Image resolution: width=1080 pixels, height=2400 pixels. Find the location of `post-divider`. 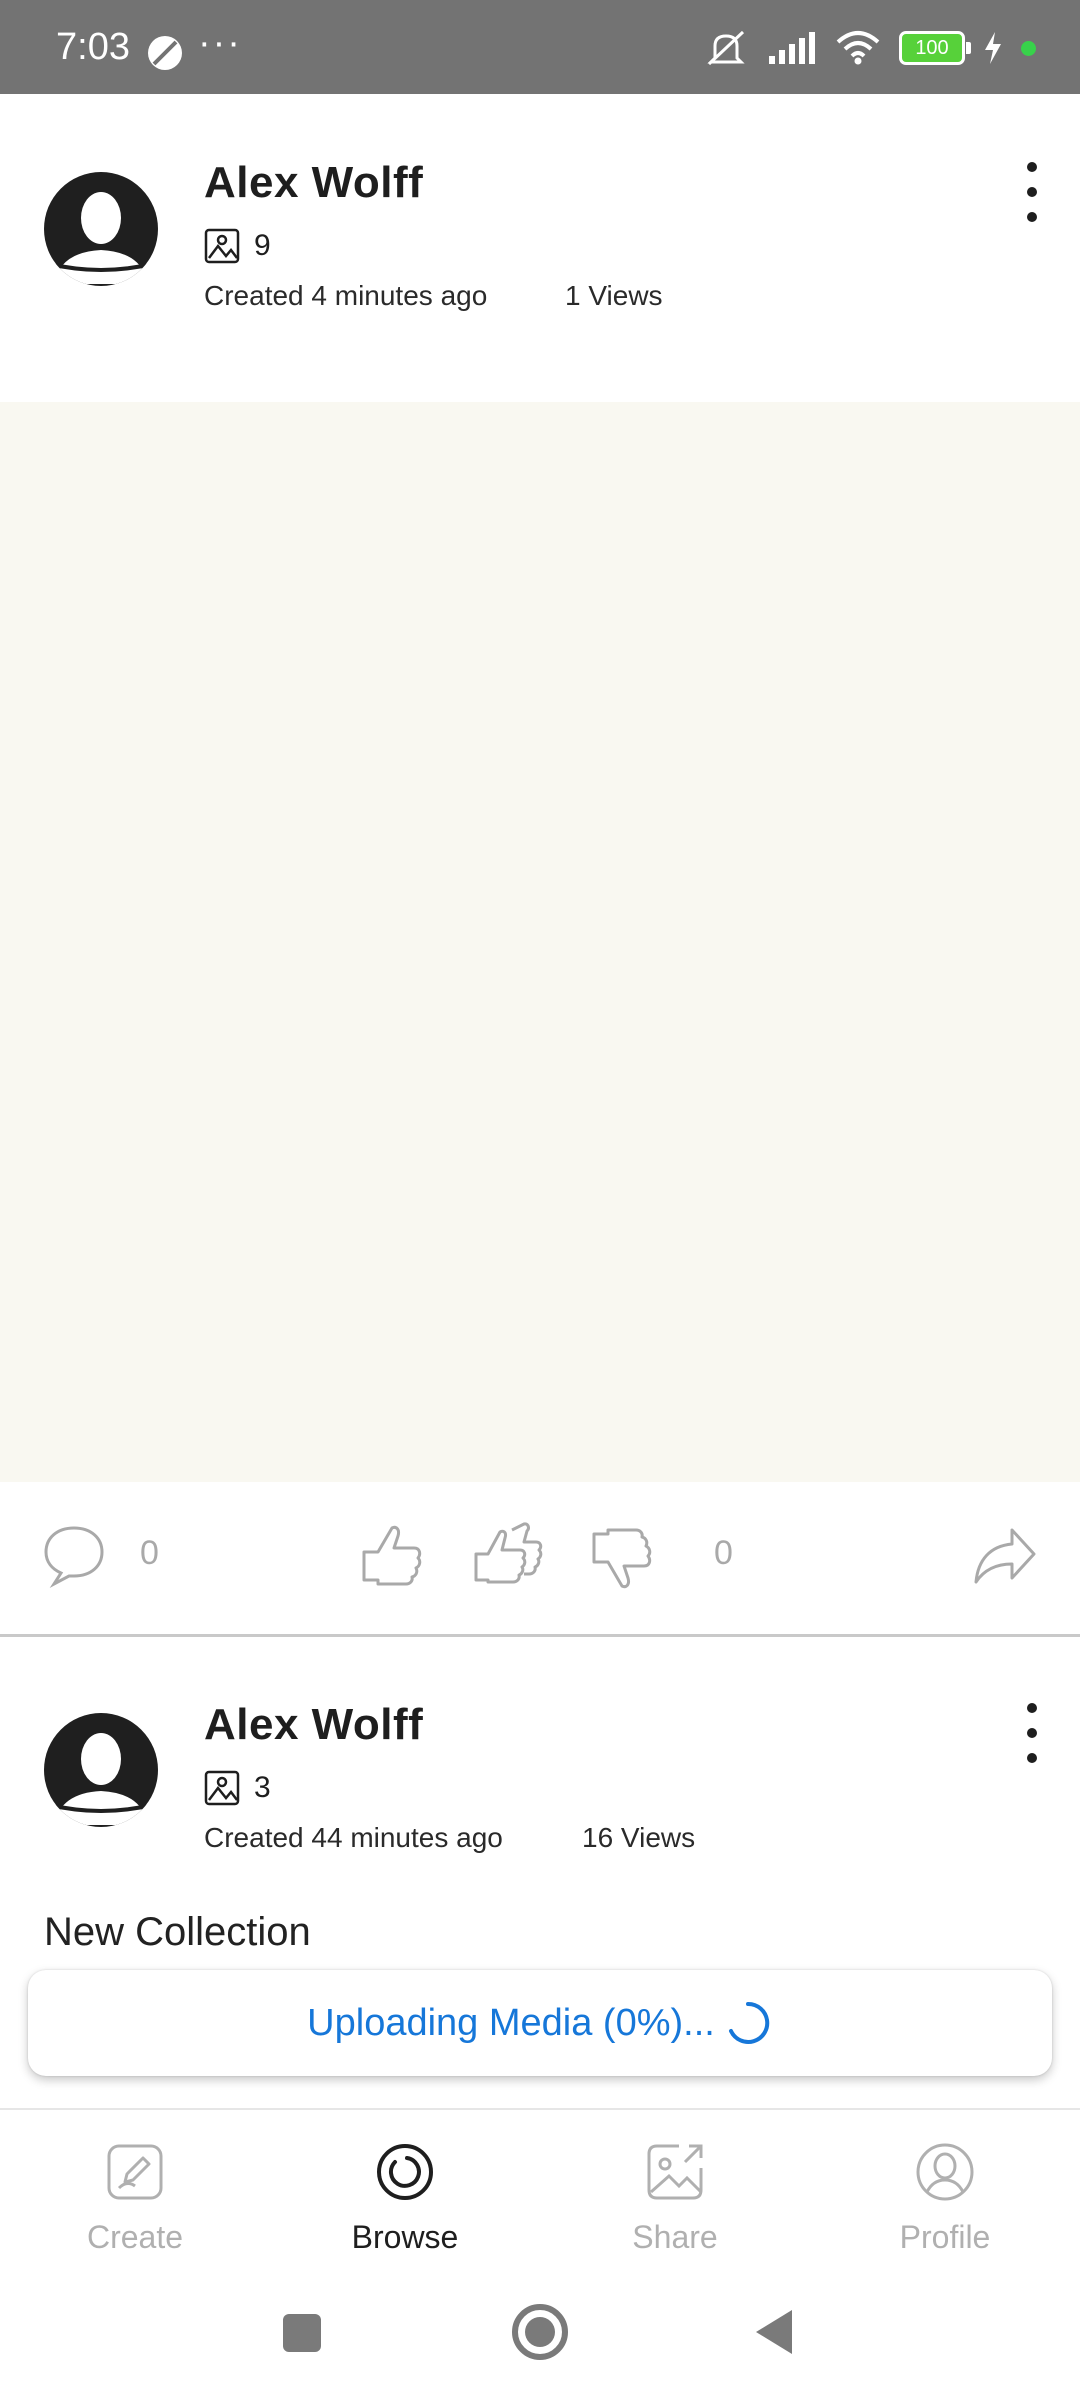

post-divider is located at coordinates (540, 1635).